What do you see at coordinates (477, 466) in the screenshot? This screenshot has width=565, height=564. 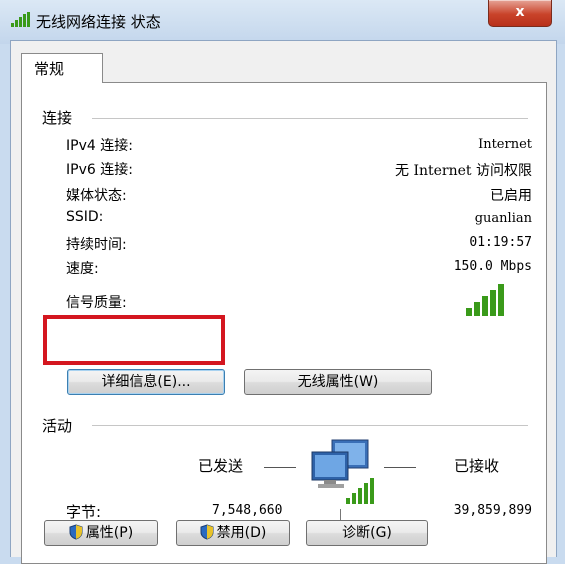 I see `received-label: 已接收` at bounding box center [477, 466].